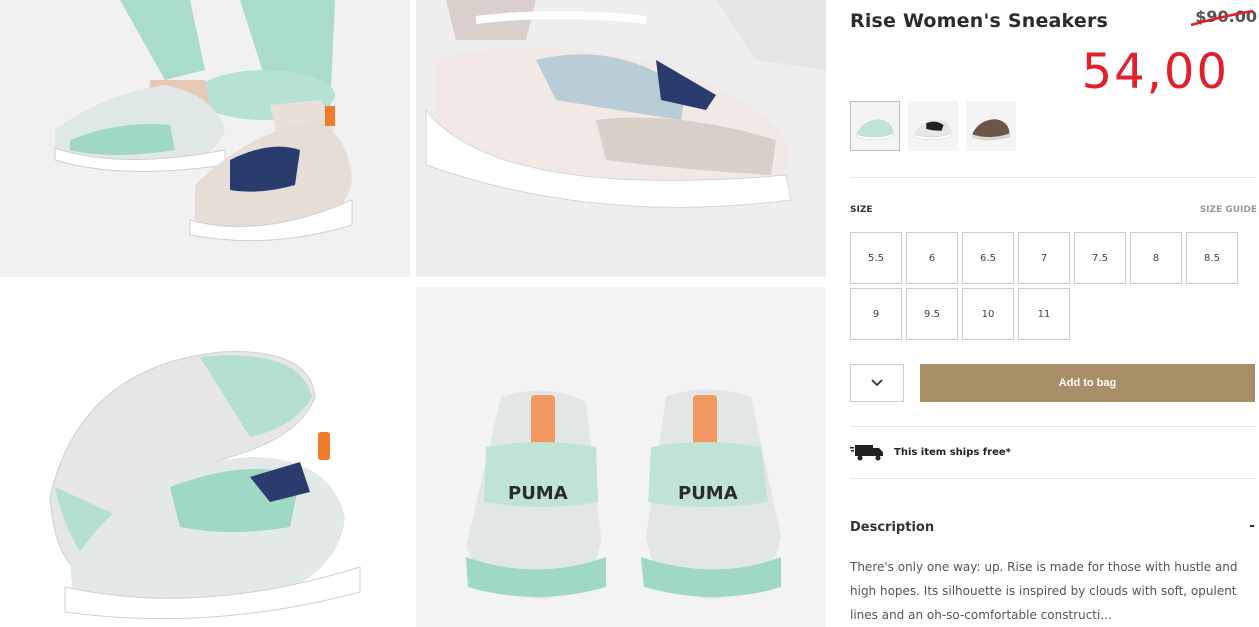  I want to click on strikethrough-mark, so click(1222, 18).